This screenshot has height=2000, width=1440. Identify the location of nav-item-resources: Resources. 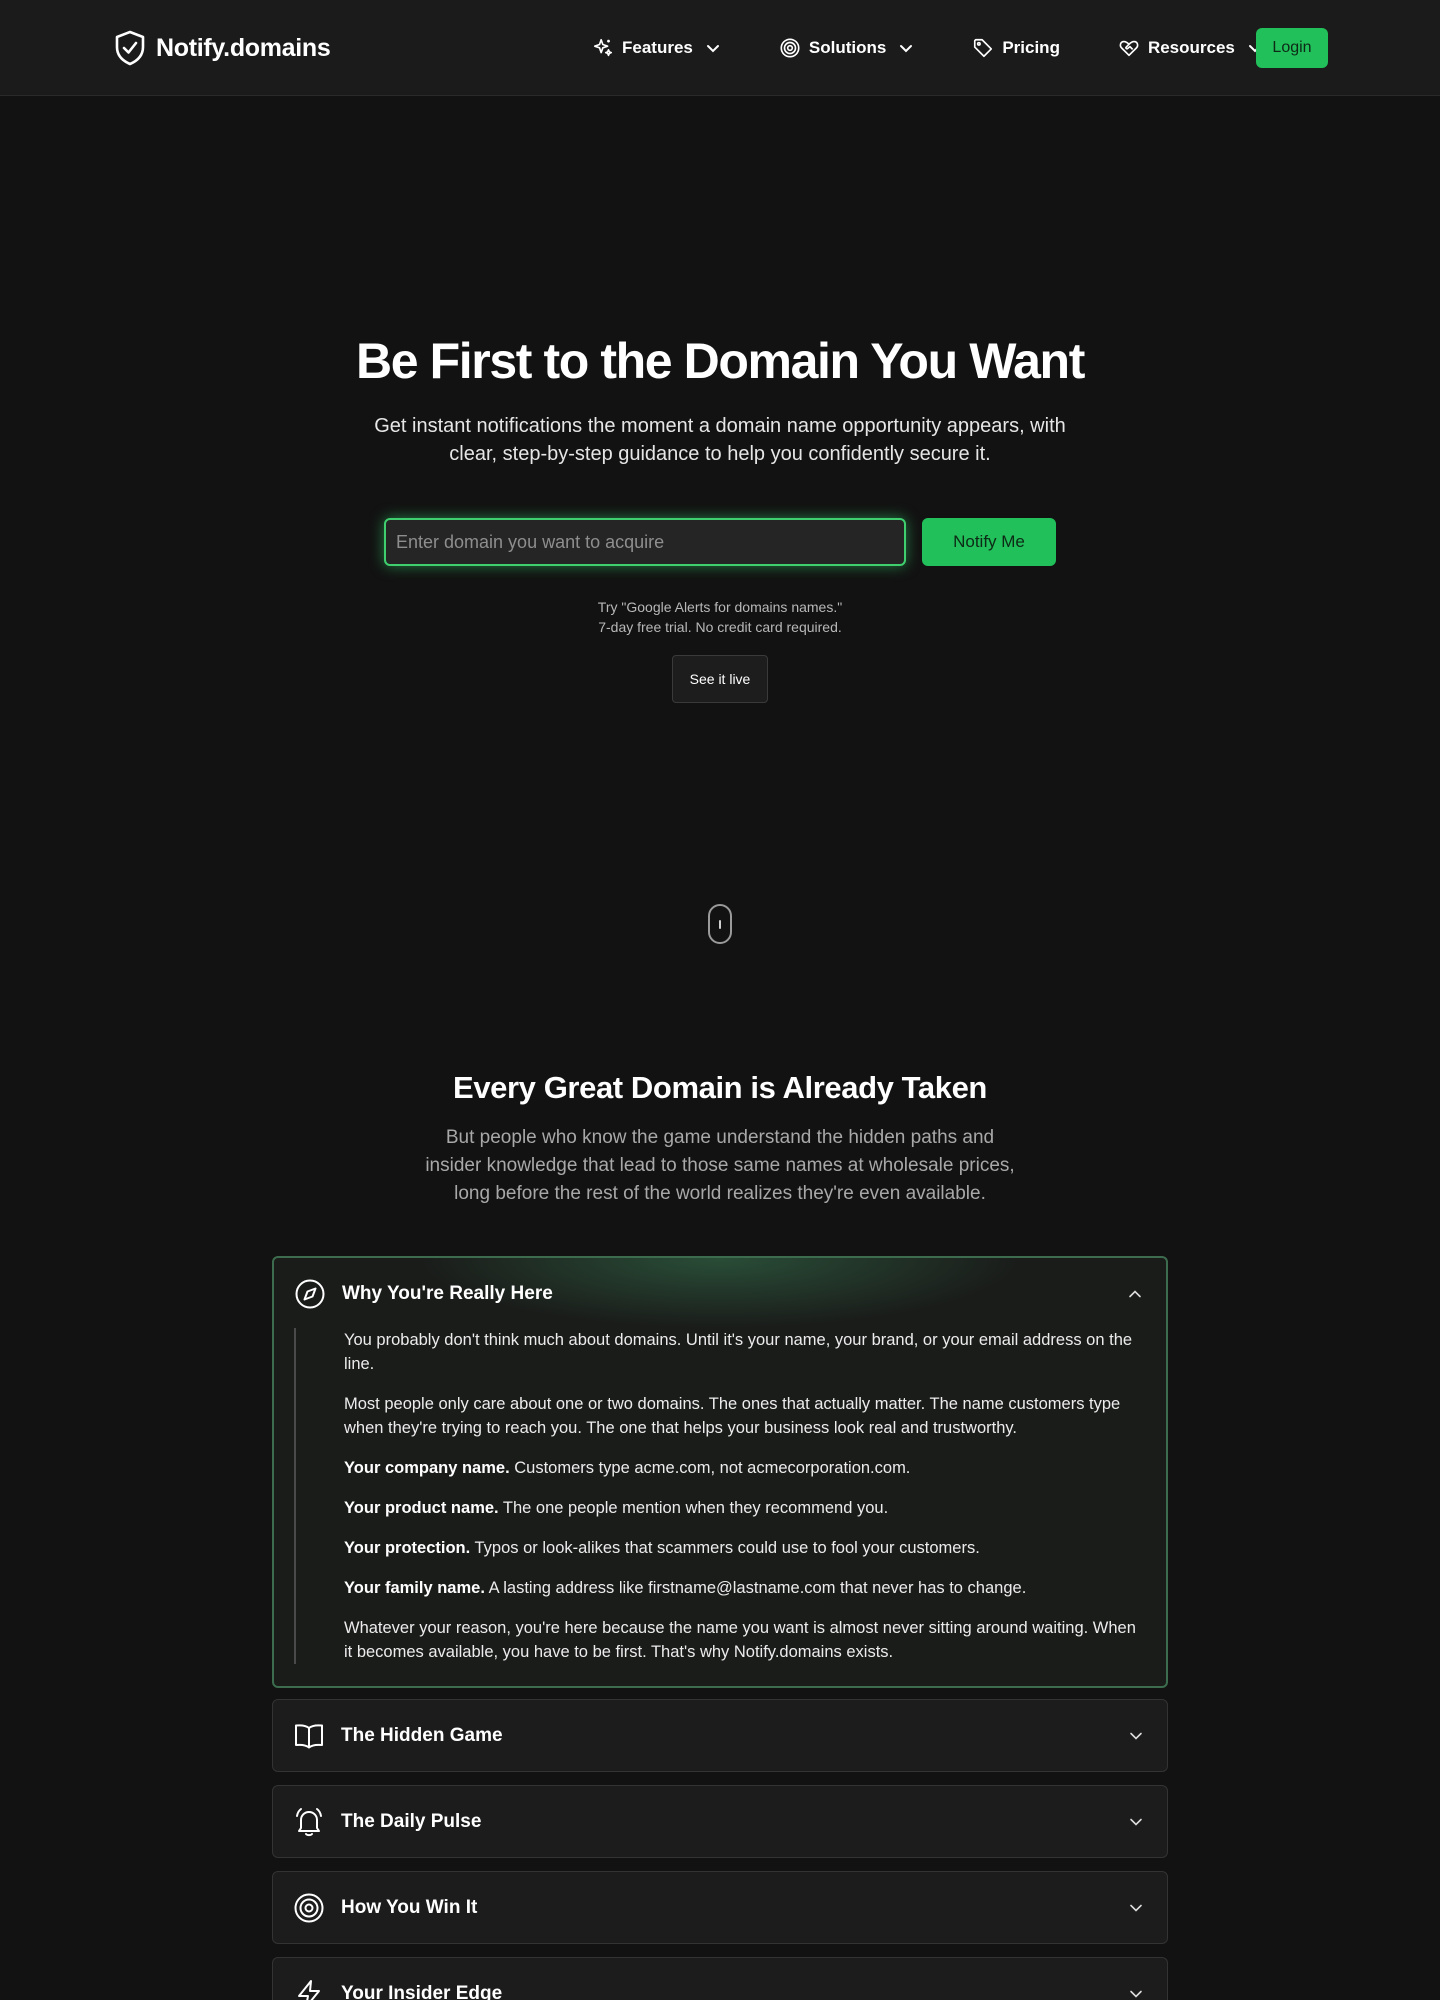
(1190, 48).